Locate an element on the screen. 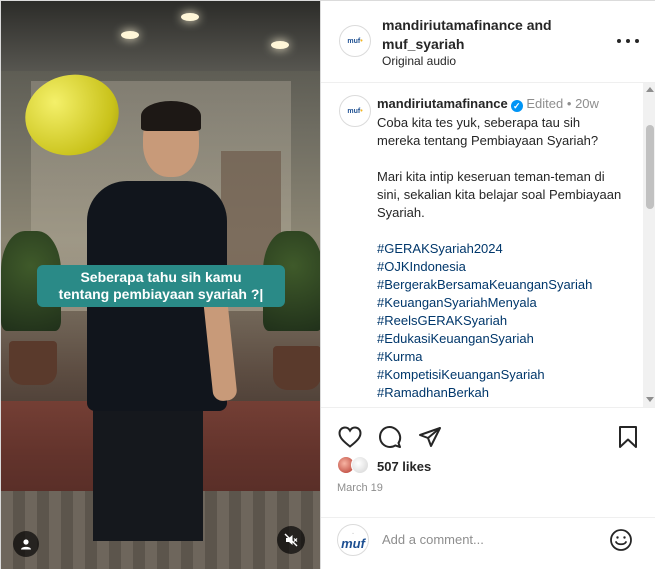 The image size is (655, 569). liker-avatar is located at coordinates (360, 465).